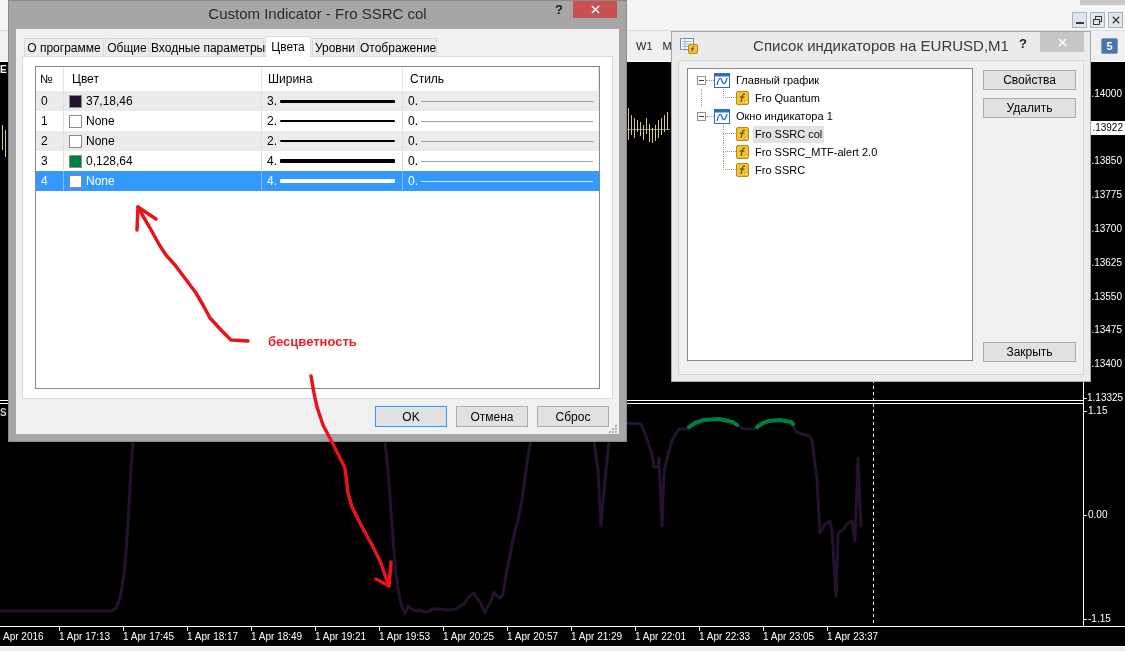  What do you see at coordinates (725, 637) in the screenshot?
I see `time-label: 1 Apr 22:33` at bounding box center [725, 637].